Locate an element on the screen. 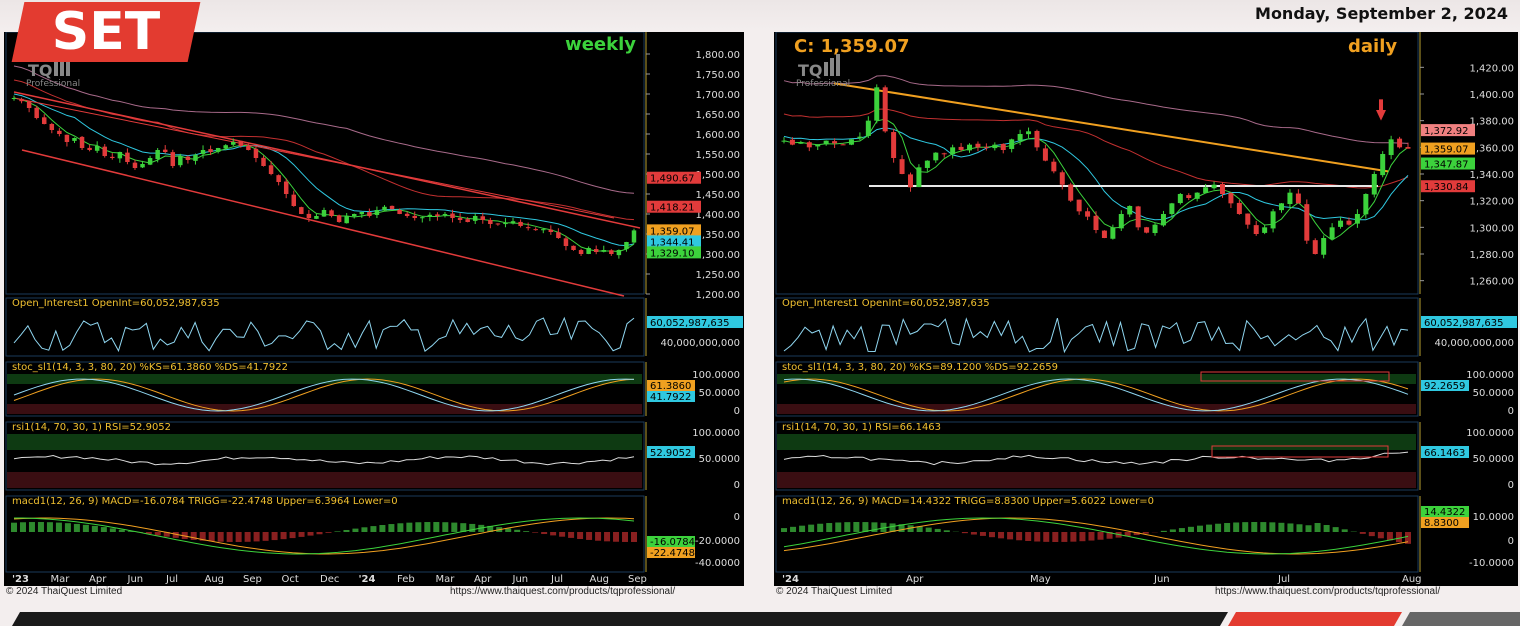  time-axis-label: Mar is located at coordinates (446, 579).